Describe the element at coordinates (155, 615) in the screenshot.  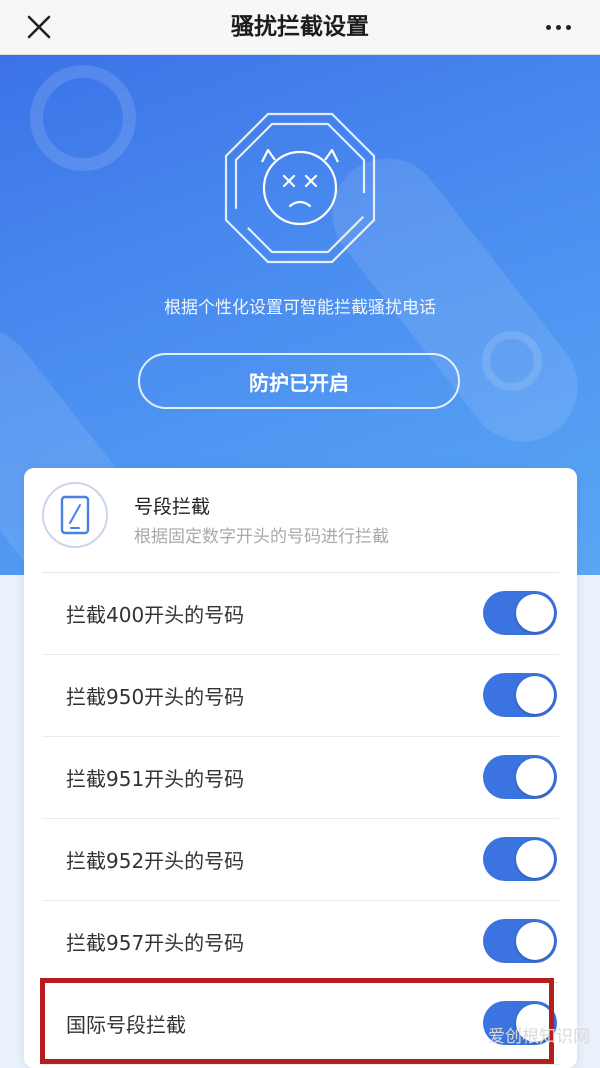
I see `row-label: 拦截400开头的号码` at that location.